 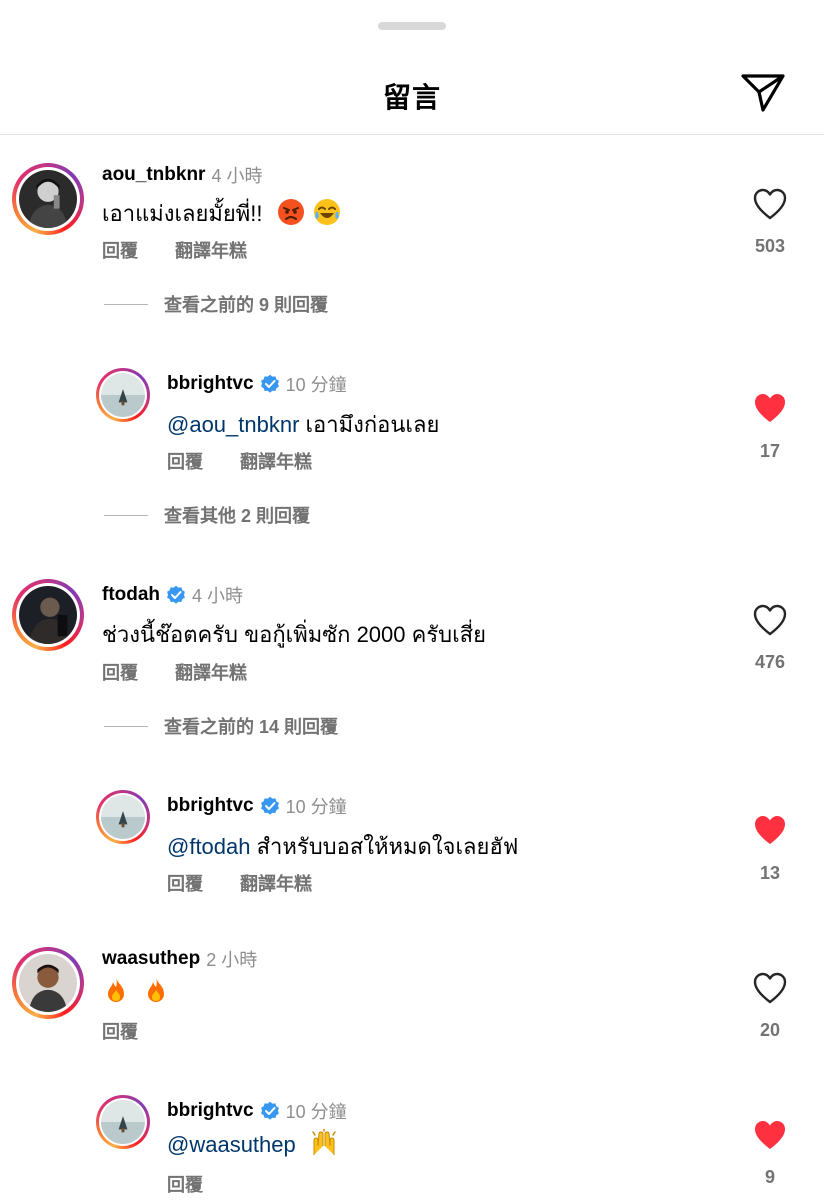 What do you see at coordinates (136, 990) in the screenshot?
I see `comment-text` at bounding box center [136, 990].